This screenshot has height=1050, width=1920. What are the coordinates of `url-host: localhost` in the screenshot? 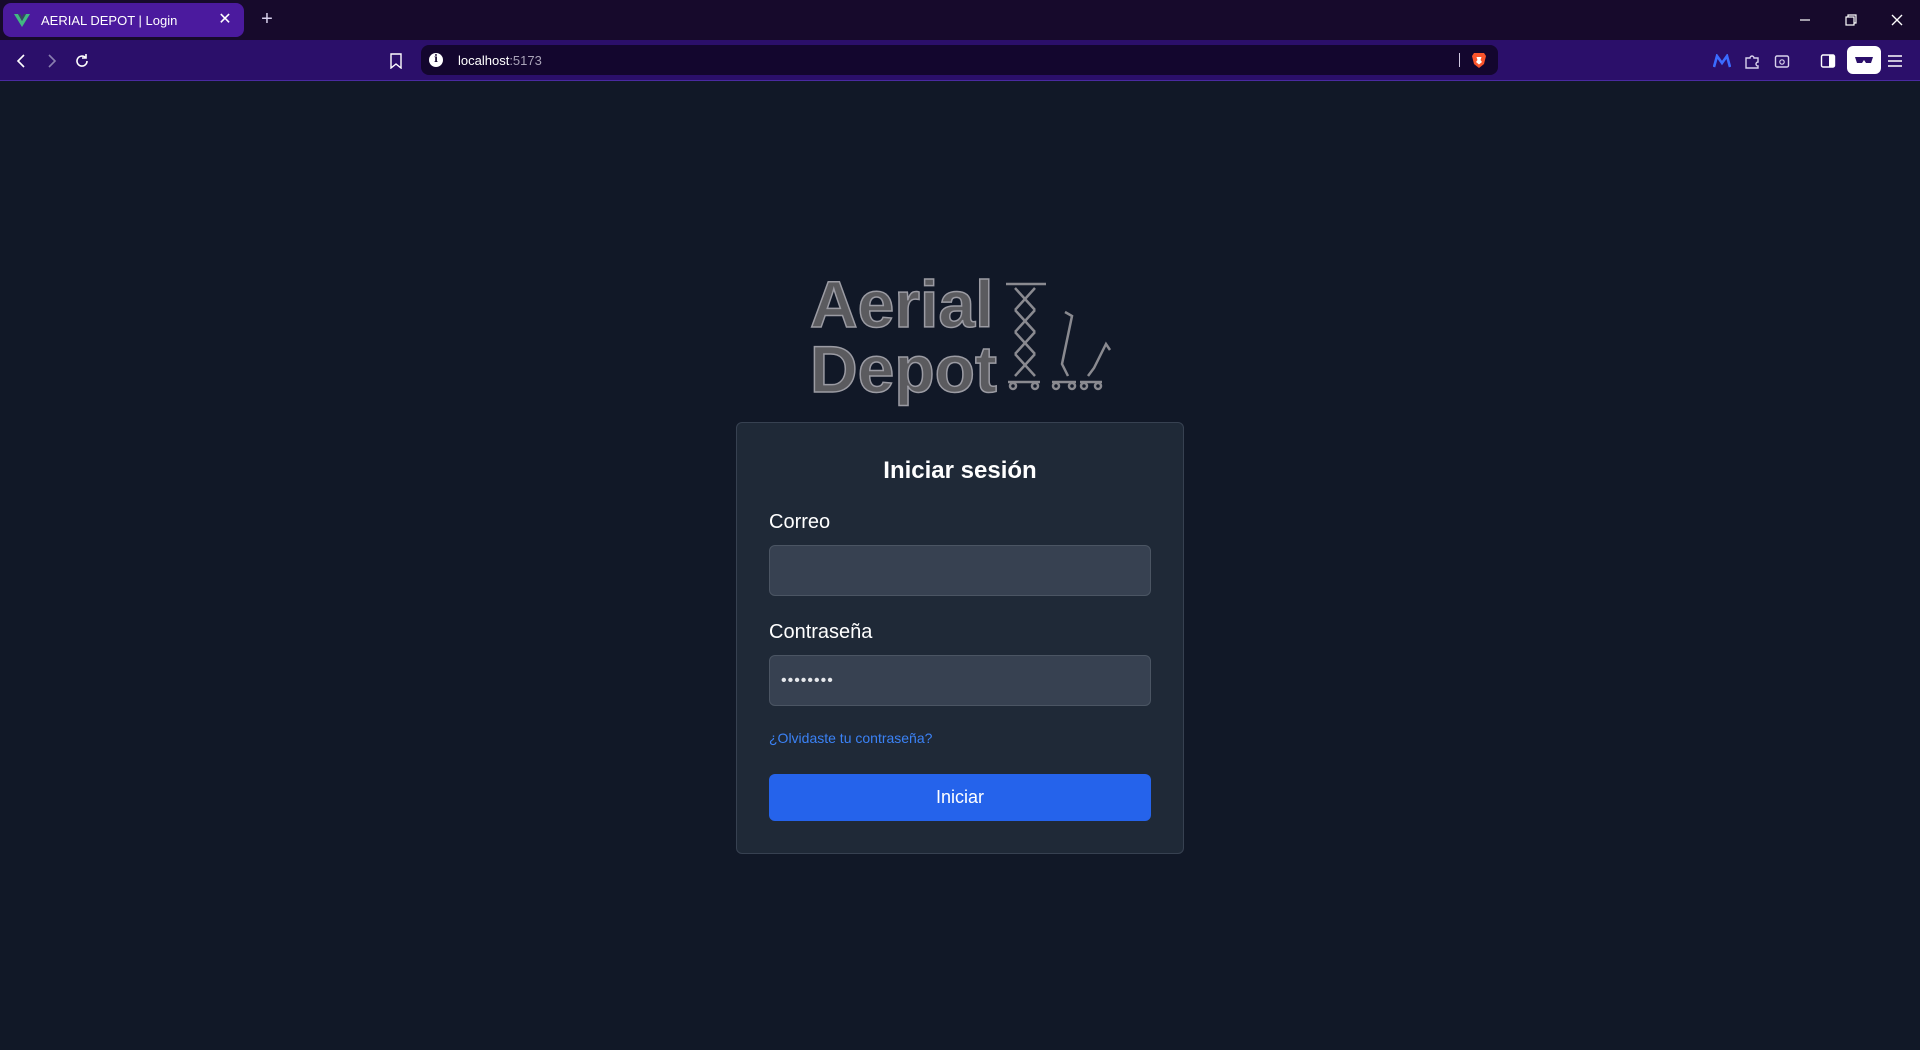 It's located at (484, 60).